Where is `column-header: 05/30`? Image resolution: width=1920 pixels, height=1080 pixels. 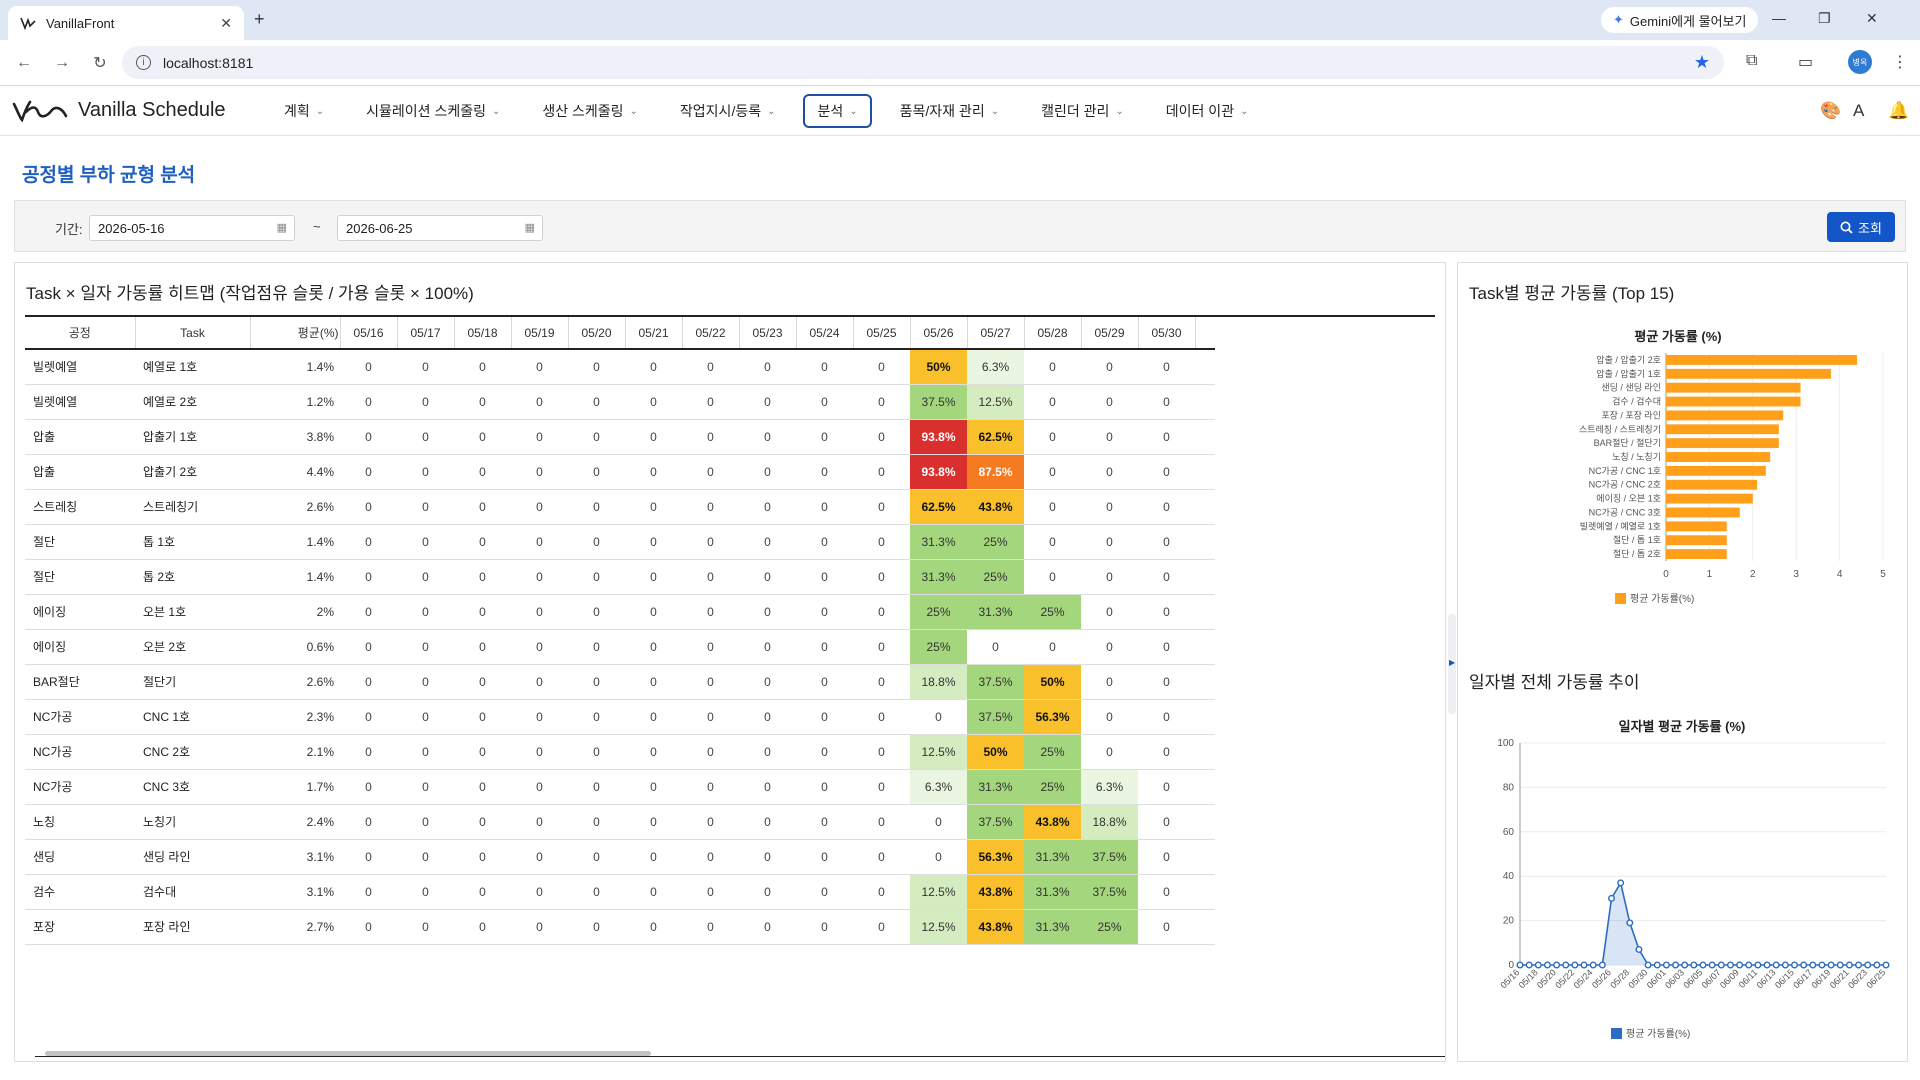
column-header: 05/30 is located at coordinates (1167, 333).